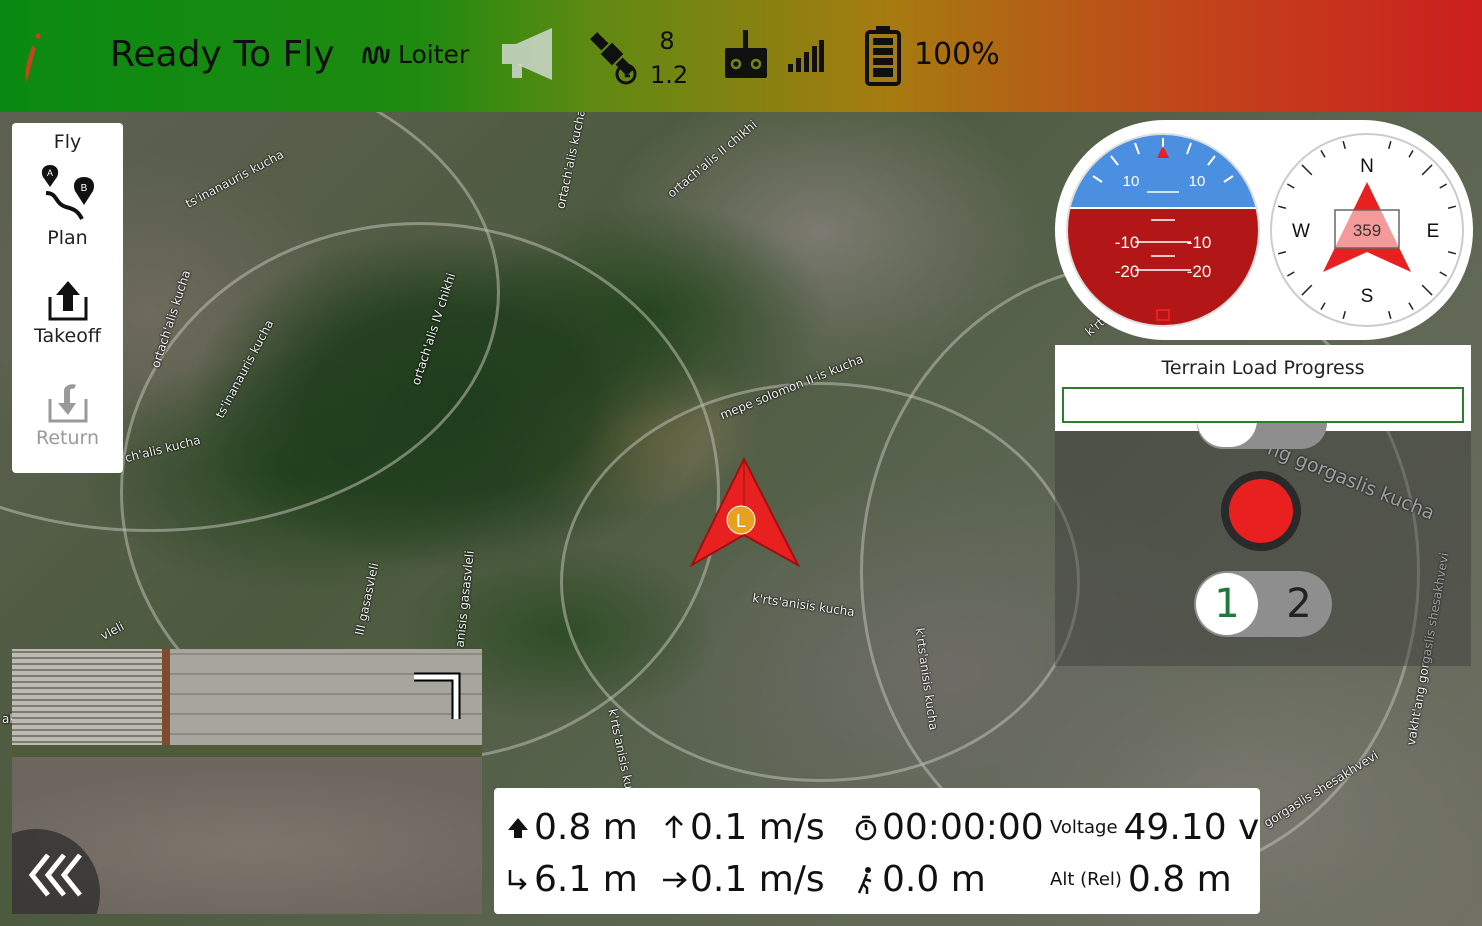  I want to click on vertical-speed-readout: 0.1 m/s, so click(742, 828).